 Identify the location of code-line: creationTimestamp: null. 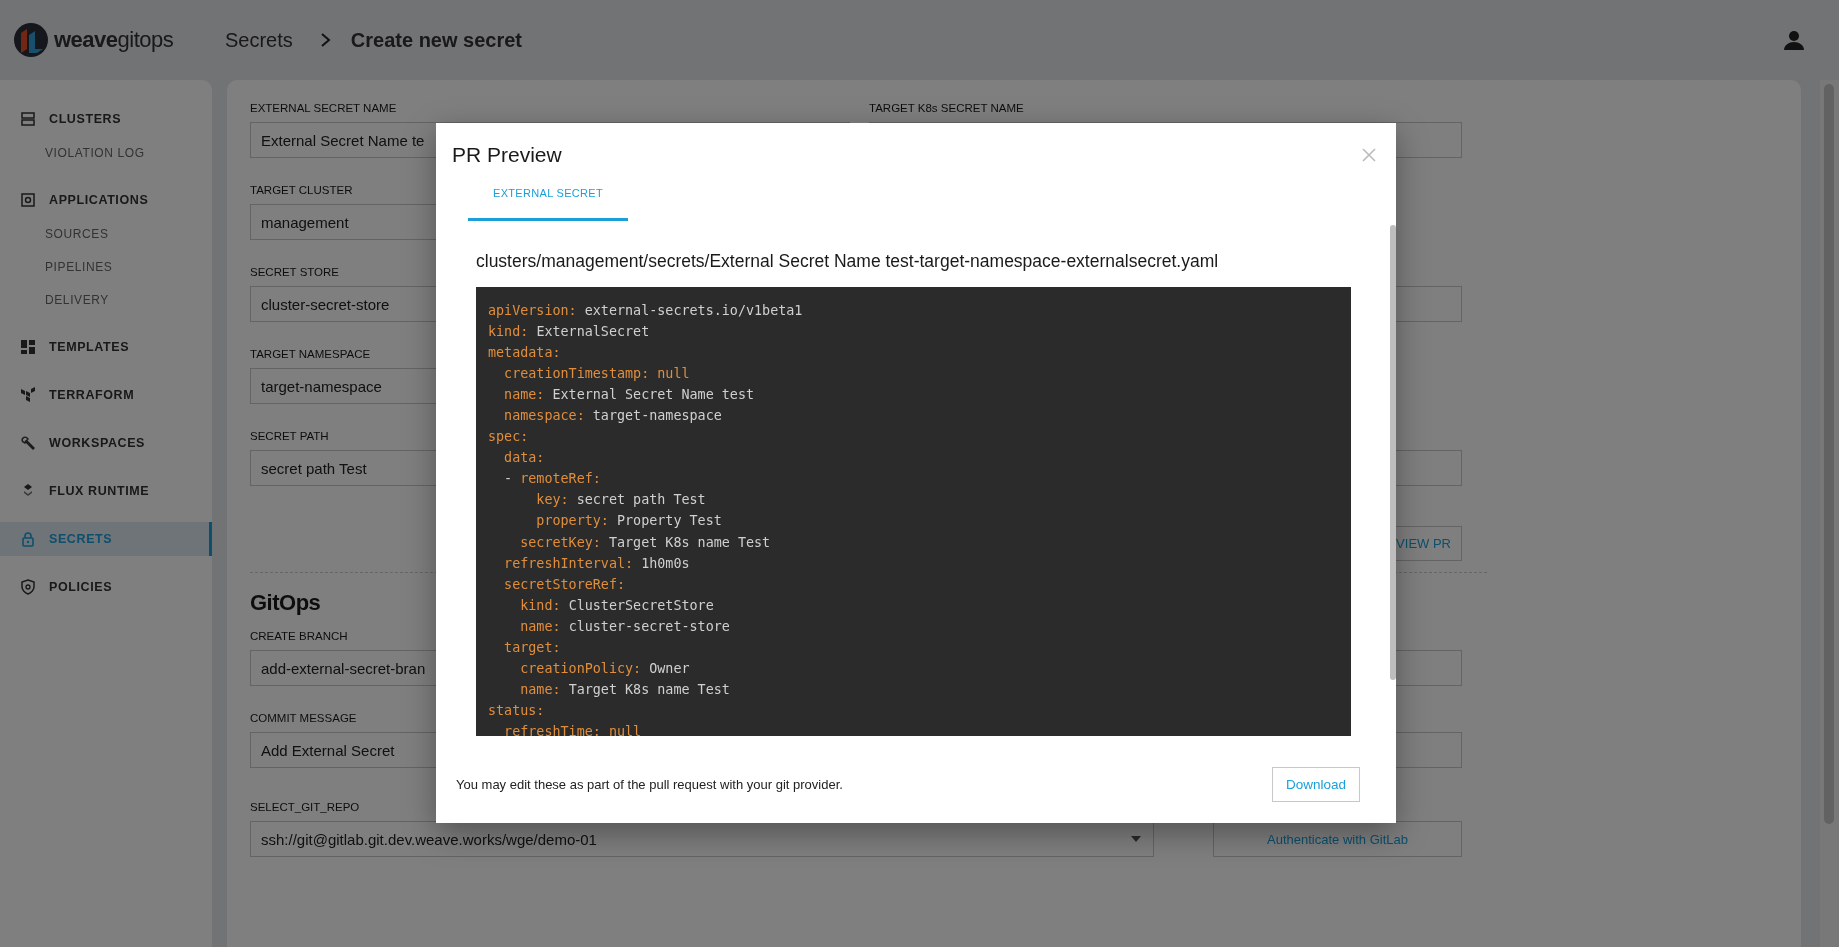
(596, 374).